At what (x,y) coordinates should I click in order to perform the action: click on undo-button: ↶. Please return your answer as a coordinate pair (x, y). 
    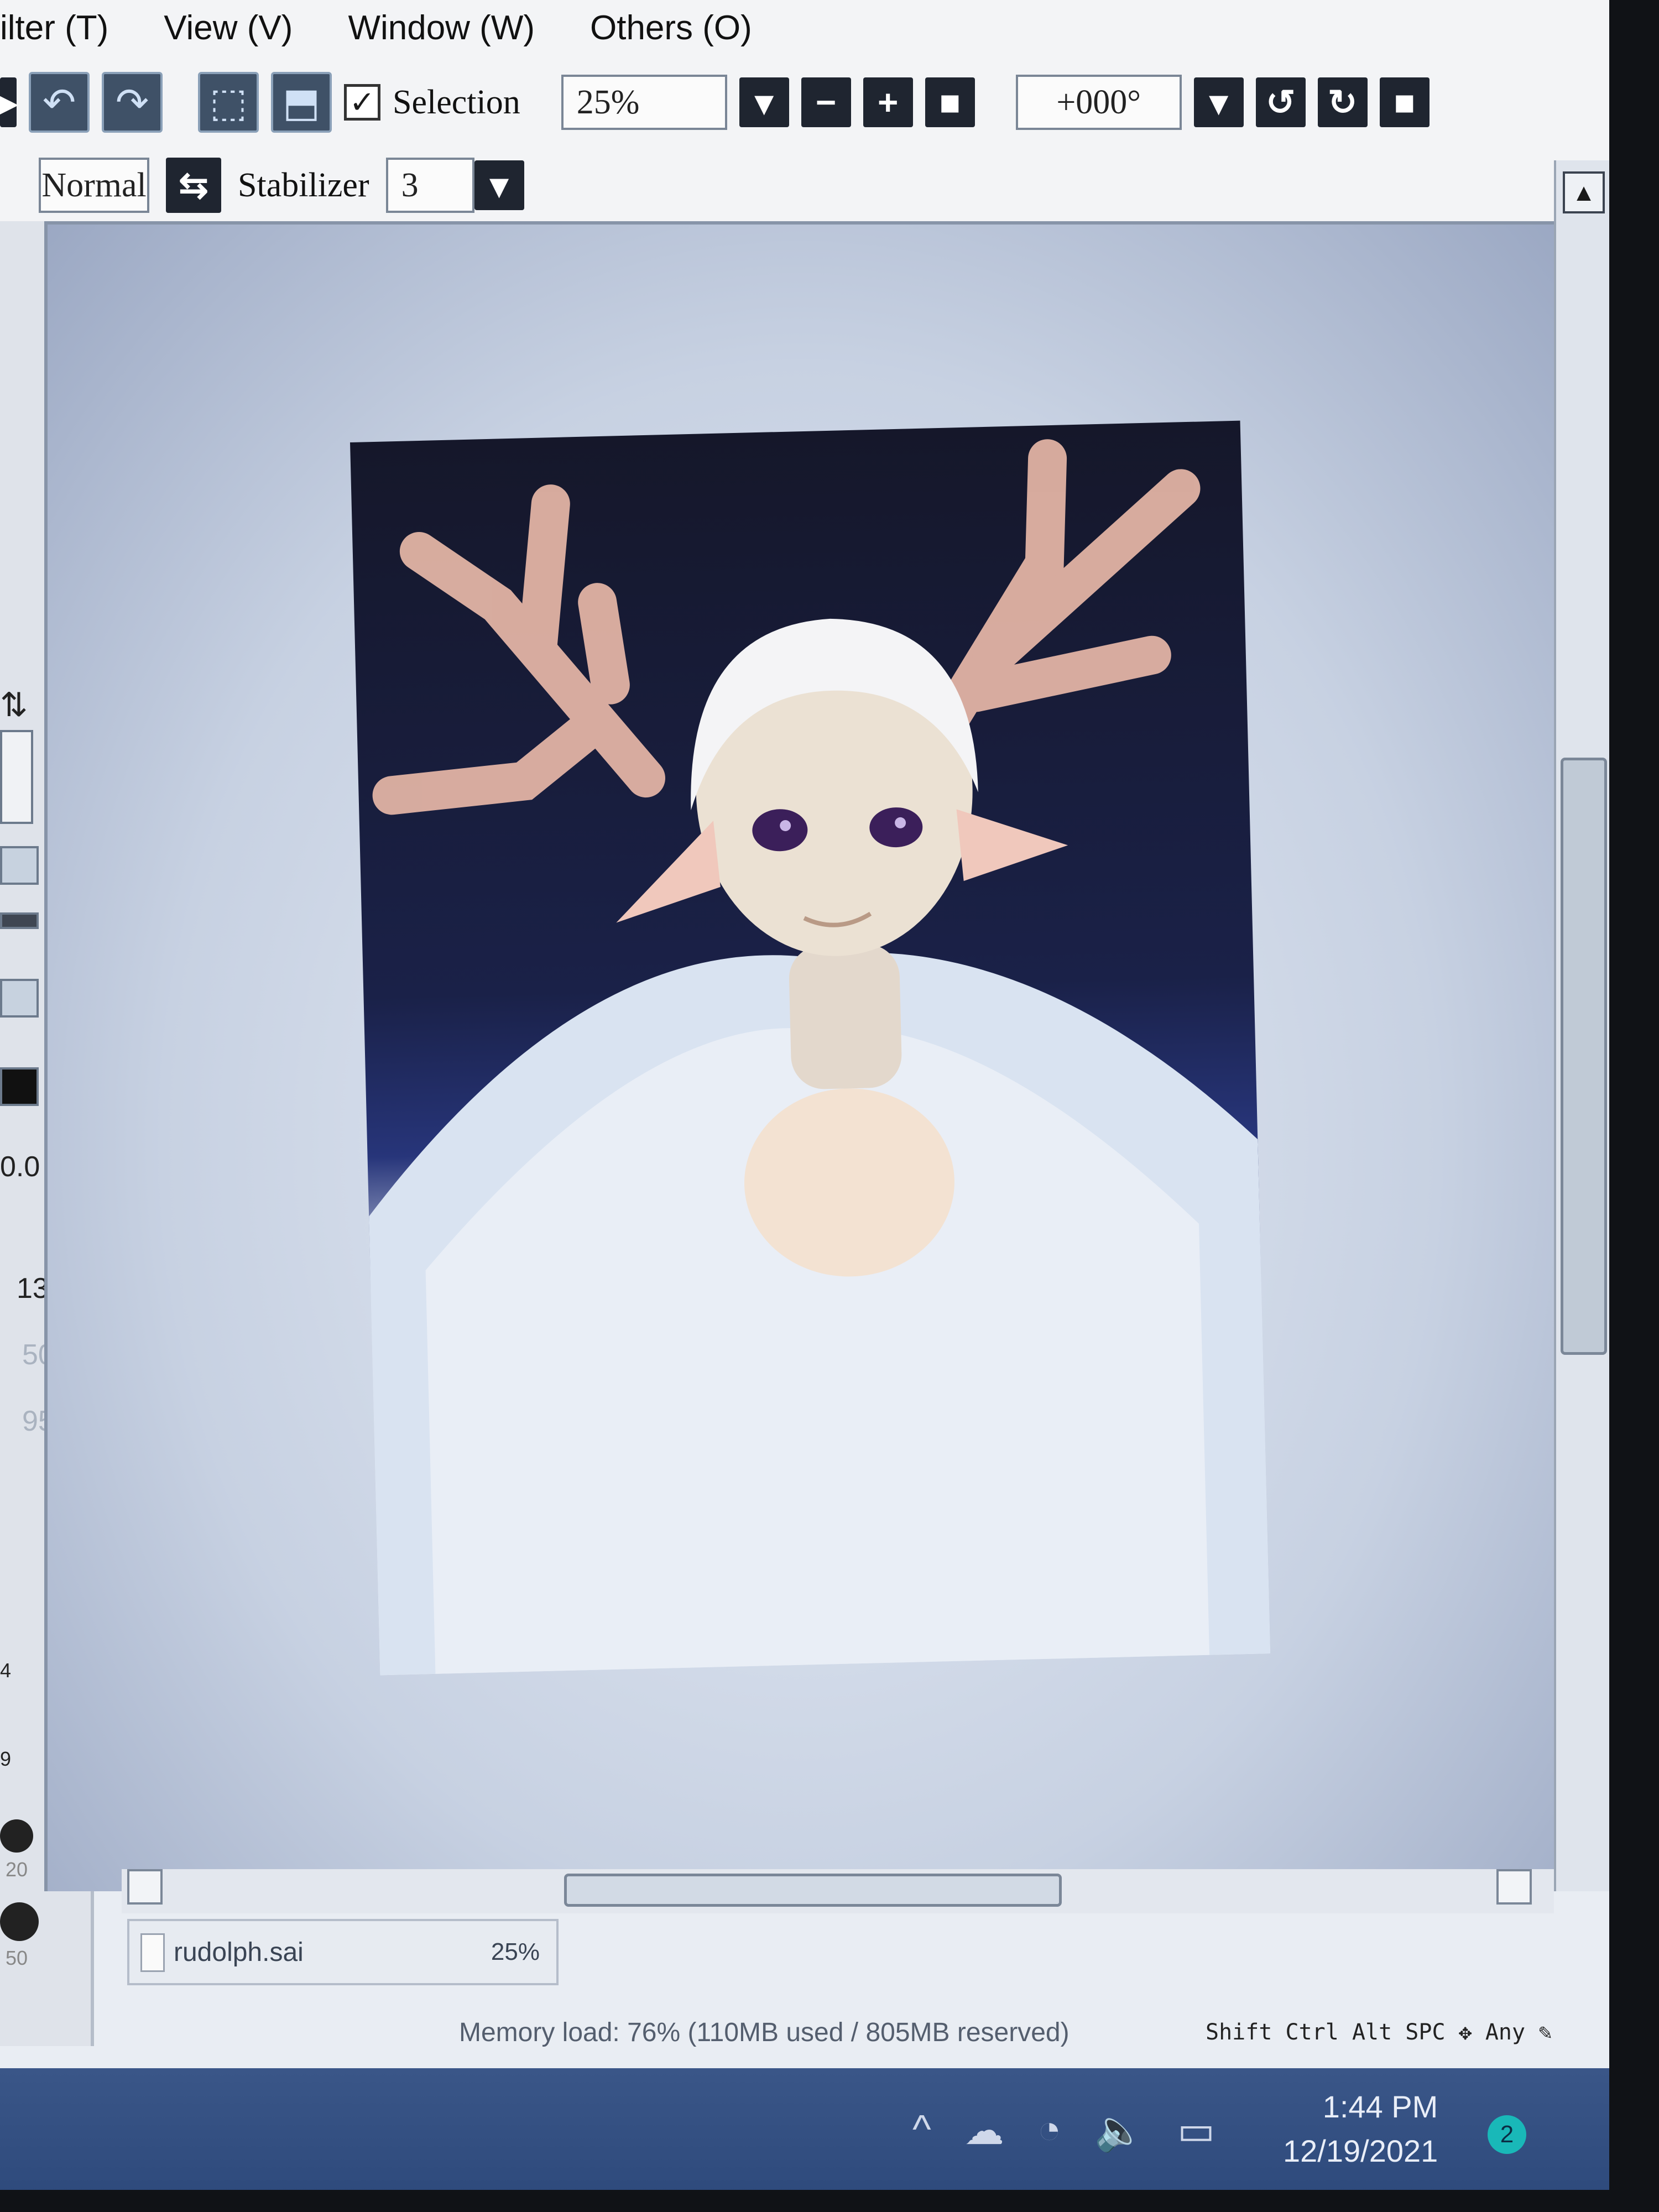
    Looking at the image, I should click on (60, 103).